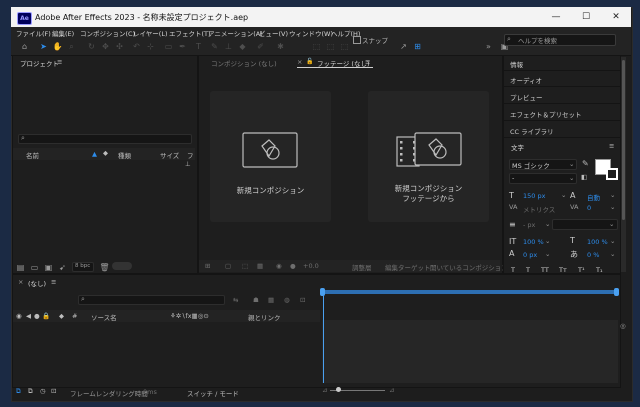 The height and width of the screenshot is (407, 640). I want to click on close-tab-icon: ×, so click(20, 282).